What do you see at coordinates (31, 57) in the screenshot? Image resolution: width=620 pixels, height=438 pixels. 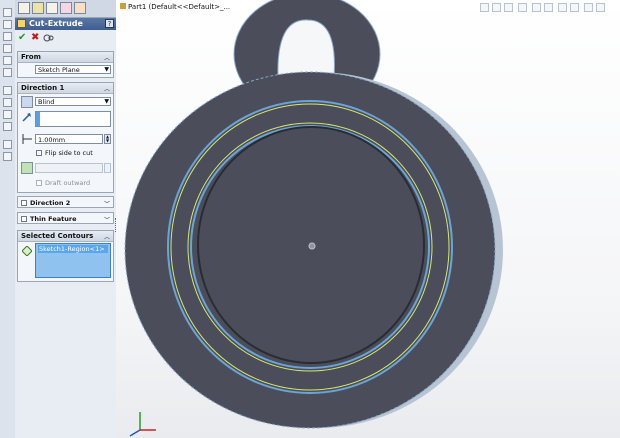 I see `group-title: From` at bounding box center [31, 57].